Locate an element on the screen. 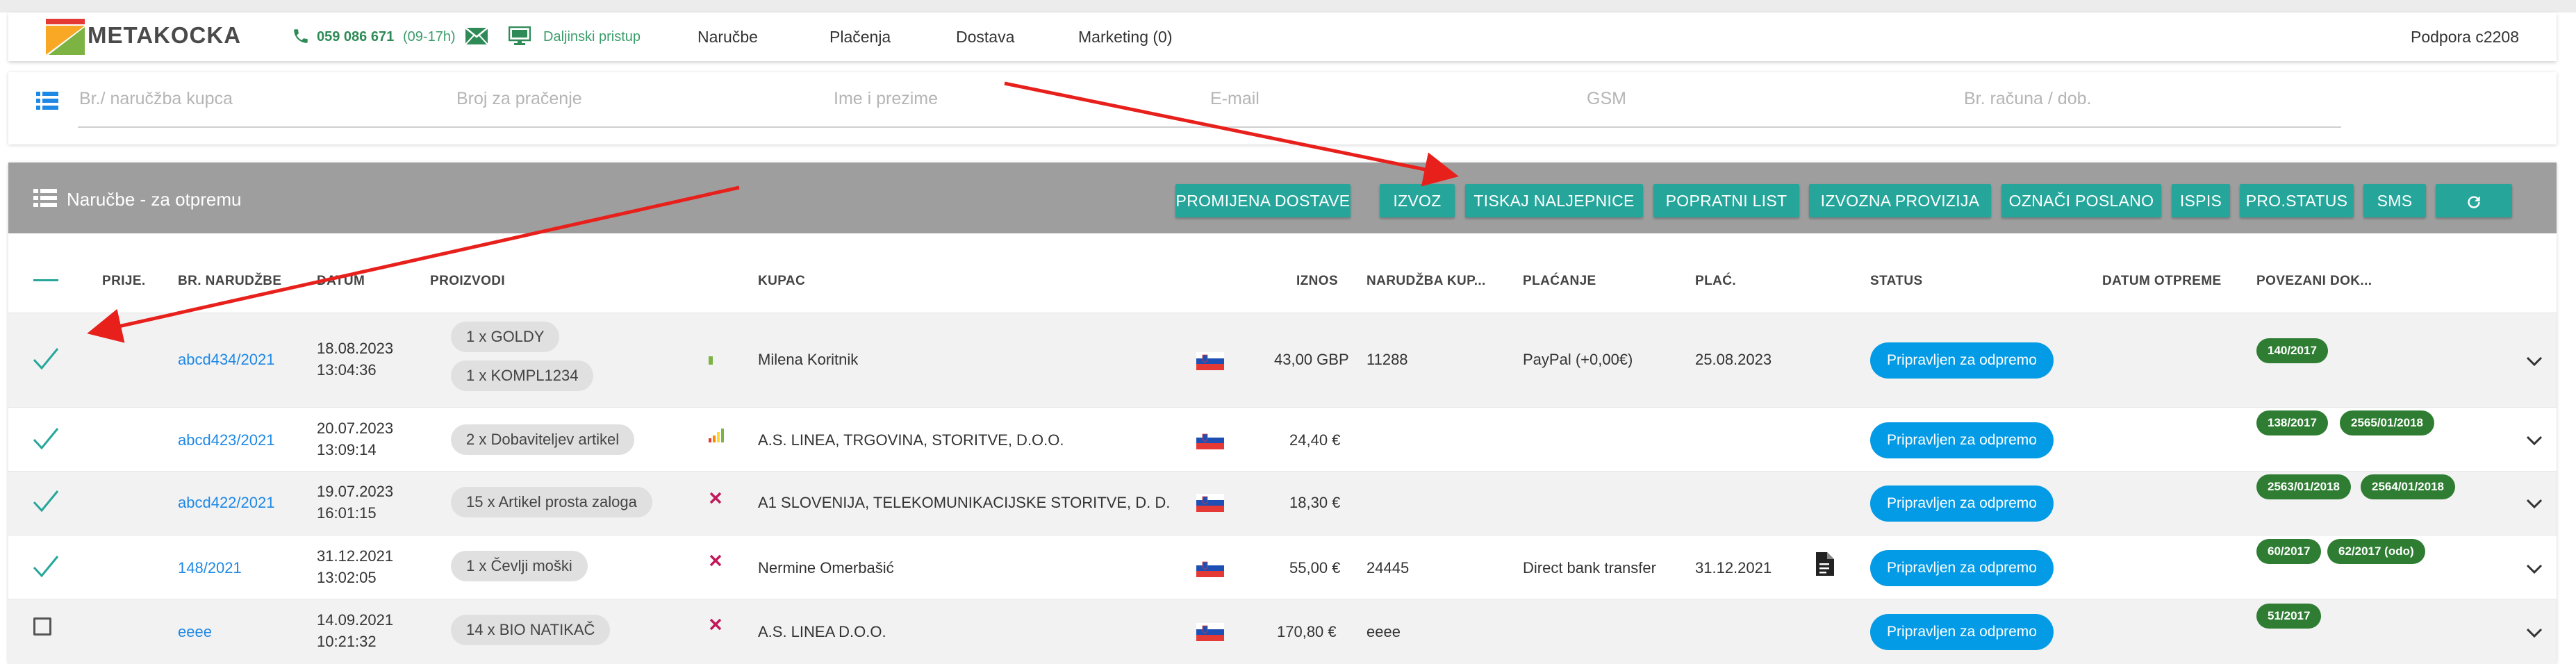  payment-method: PayPal (+0,00€) is located at coordinates (1578, 359).